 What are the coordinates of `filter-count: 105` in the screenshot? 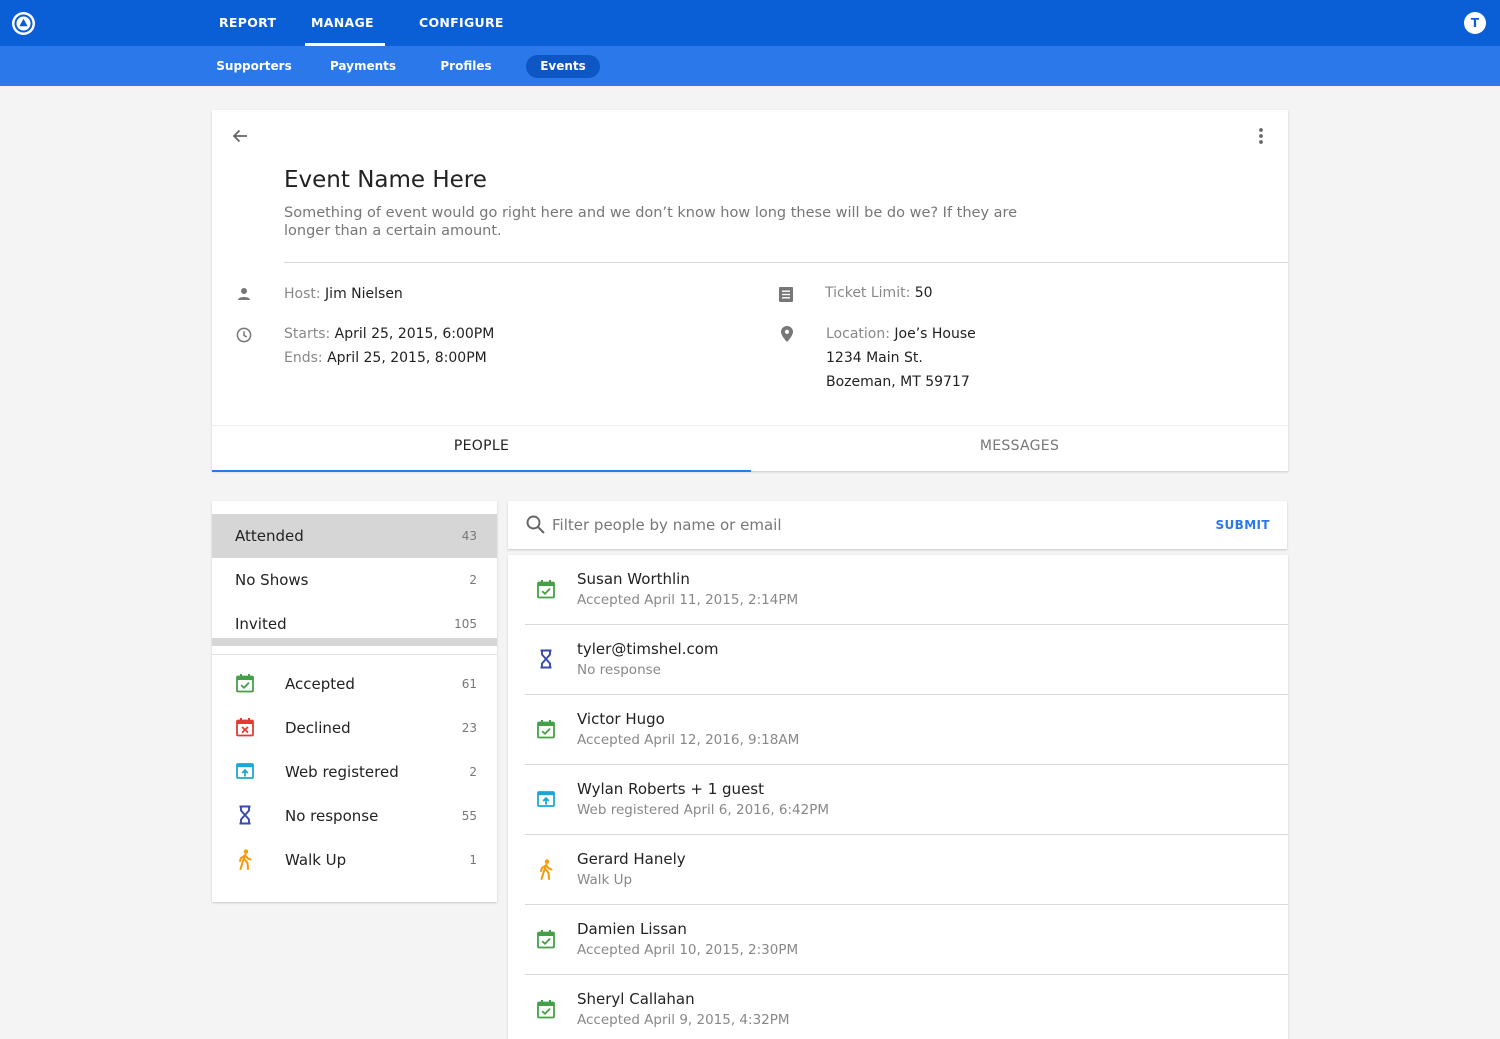 It's located at (465, 624).